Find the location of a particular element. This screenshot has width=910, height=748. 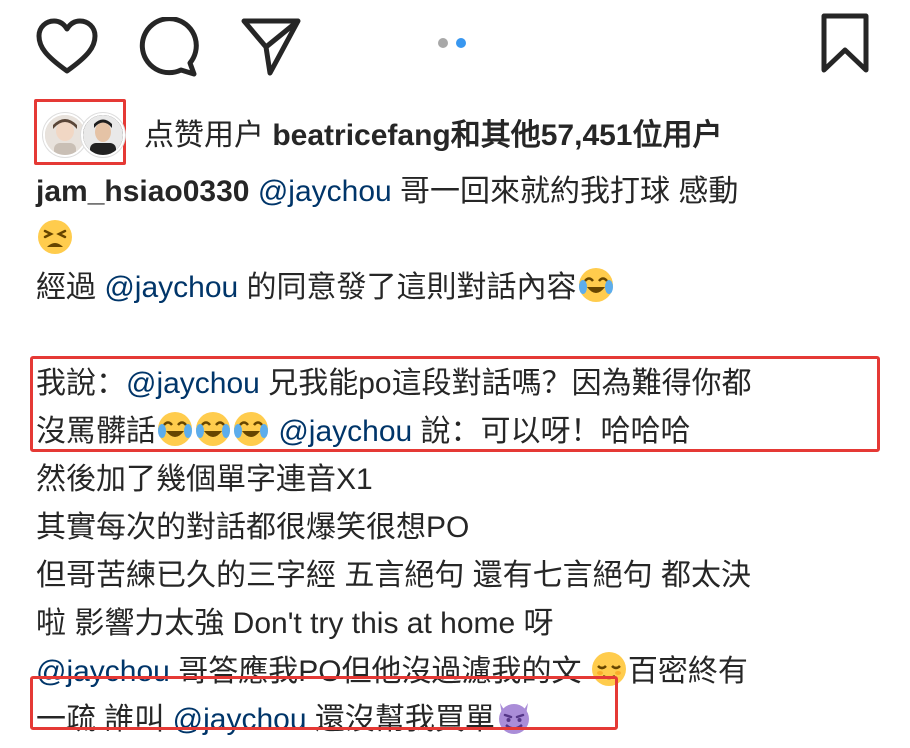

caption-line is located at coordinates (461, 240).